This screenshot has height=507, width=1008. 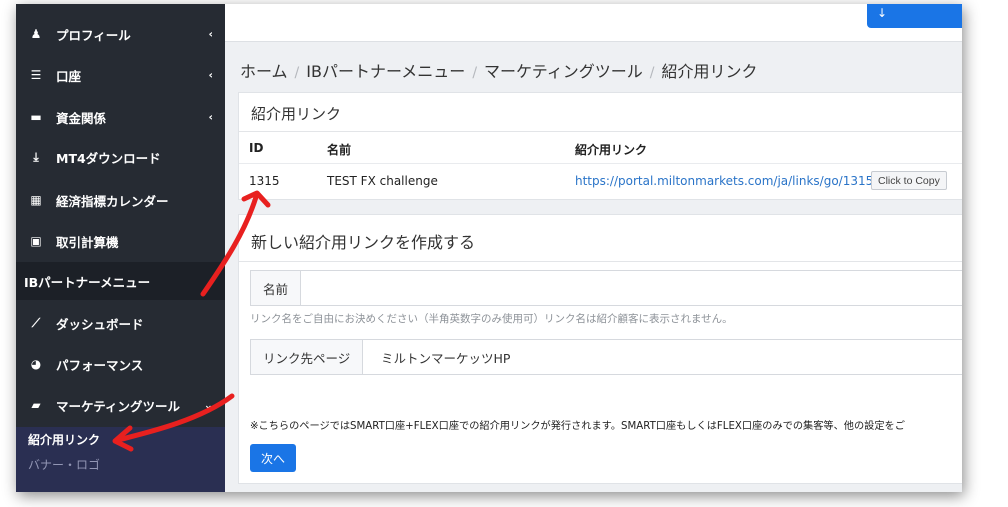 What do you see at coordinates (87, 242) in the screenshot?
I see `sidebar-item-label: 取引計算機` at bounding box center [87, 242].